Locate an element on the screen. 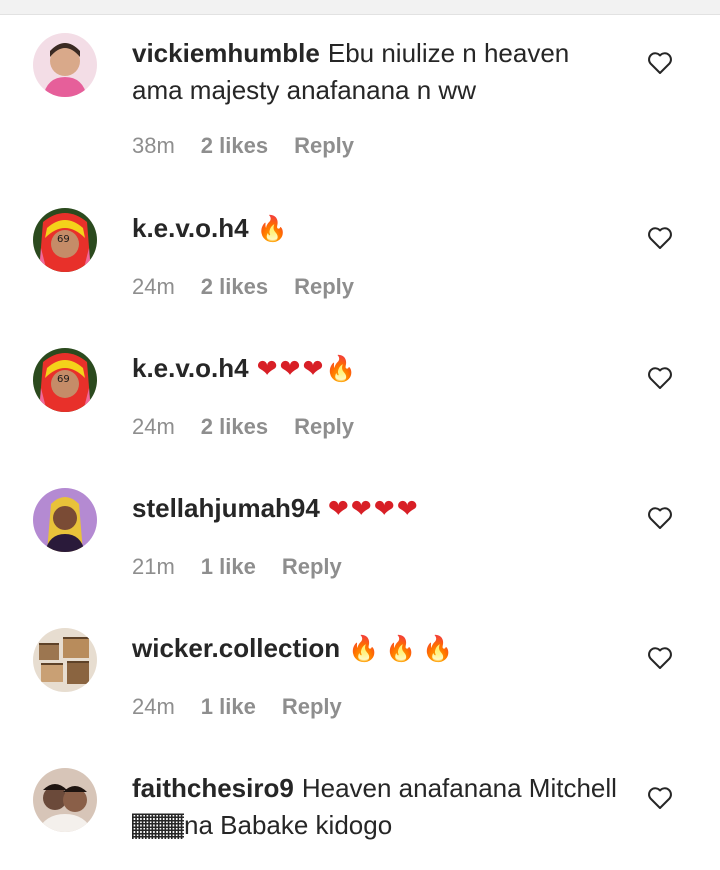 This screenshot has height=870, width=720. comment-body: wicker.collection 🔥🔥🔥 is located at coordinates (377, 648).